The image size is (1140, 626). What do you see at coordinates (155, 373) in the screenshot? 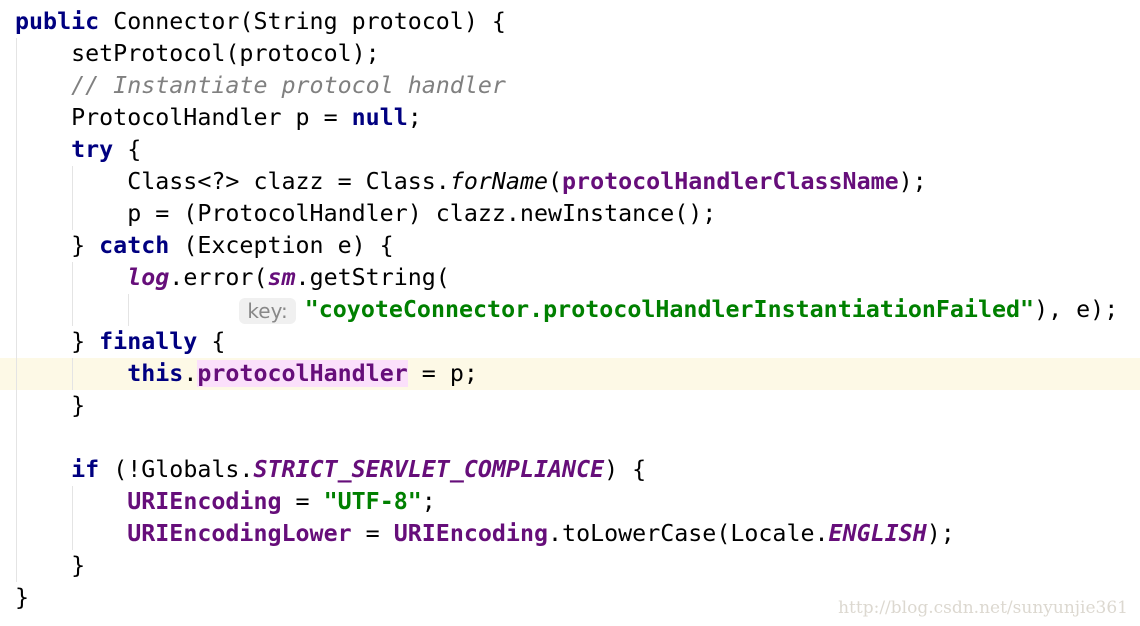
I see `keyword: this` at bounding box center [155, 373].